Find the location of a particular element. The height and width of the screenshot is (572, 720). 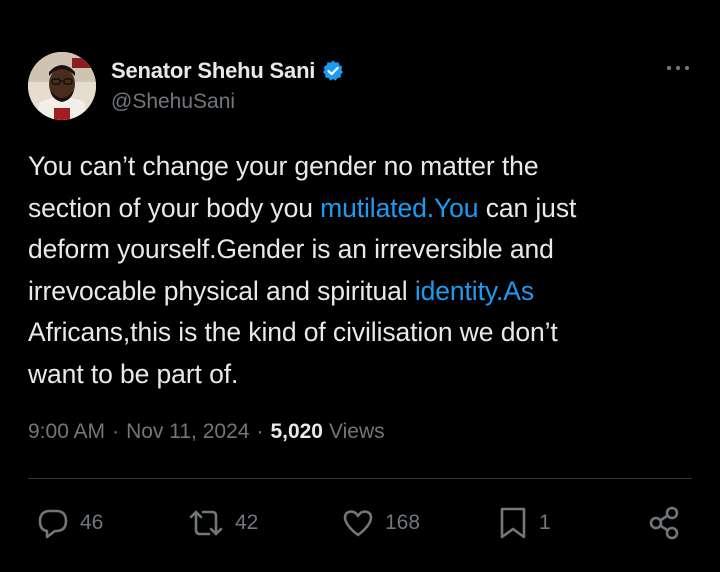

bookmark-icon is located at coordinates (513, 523).